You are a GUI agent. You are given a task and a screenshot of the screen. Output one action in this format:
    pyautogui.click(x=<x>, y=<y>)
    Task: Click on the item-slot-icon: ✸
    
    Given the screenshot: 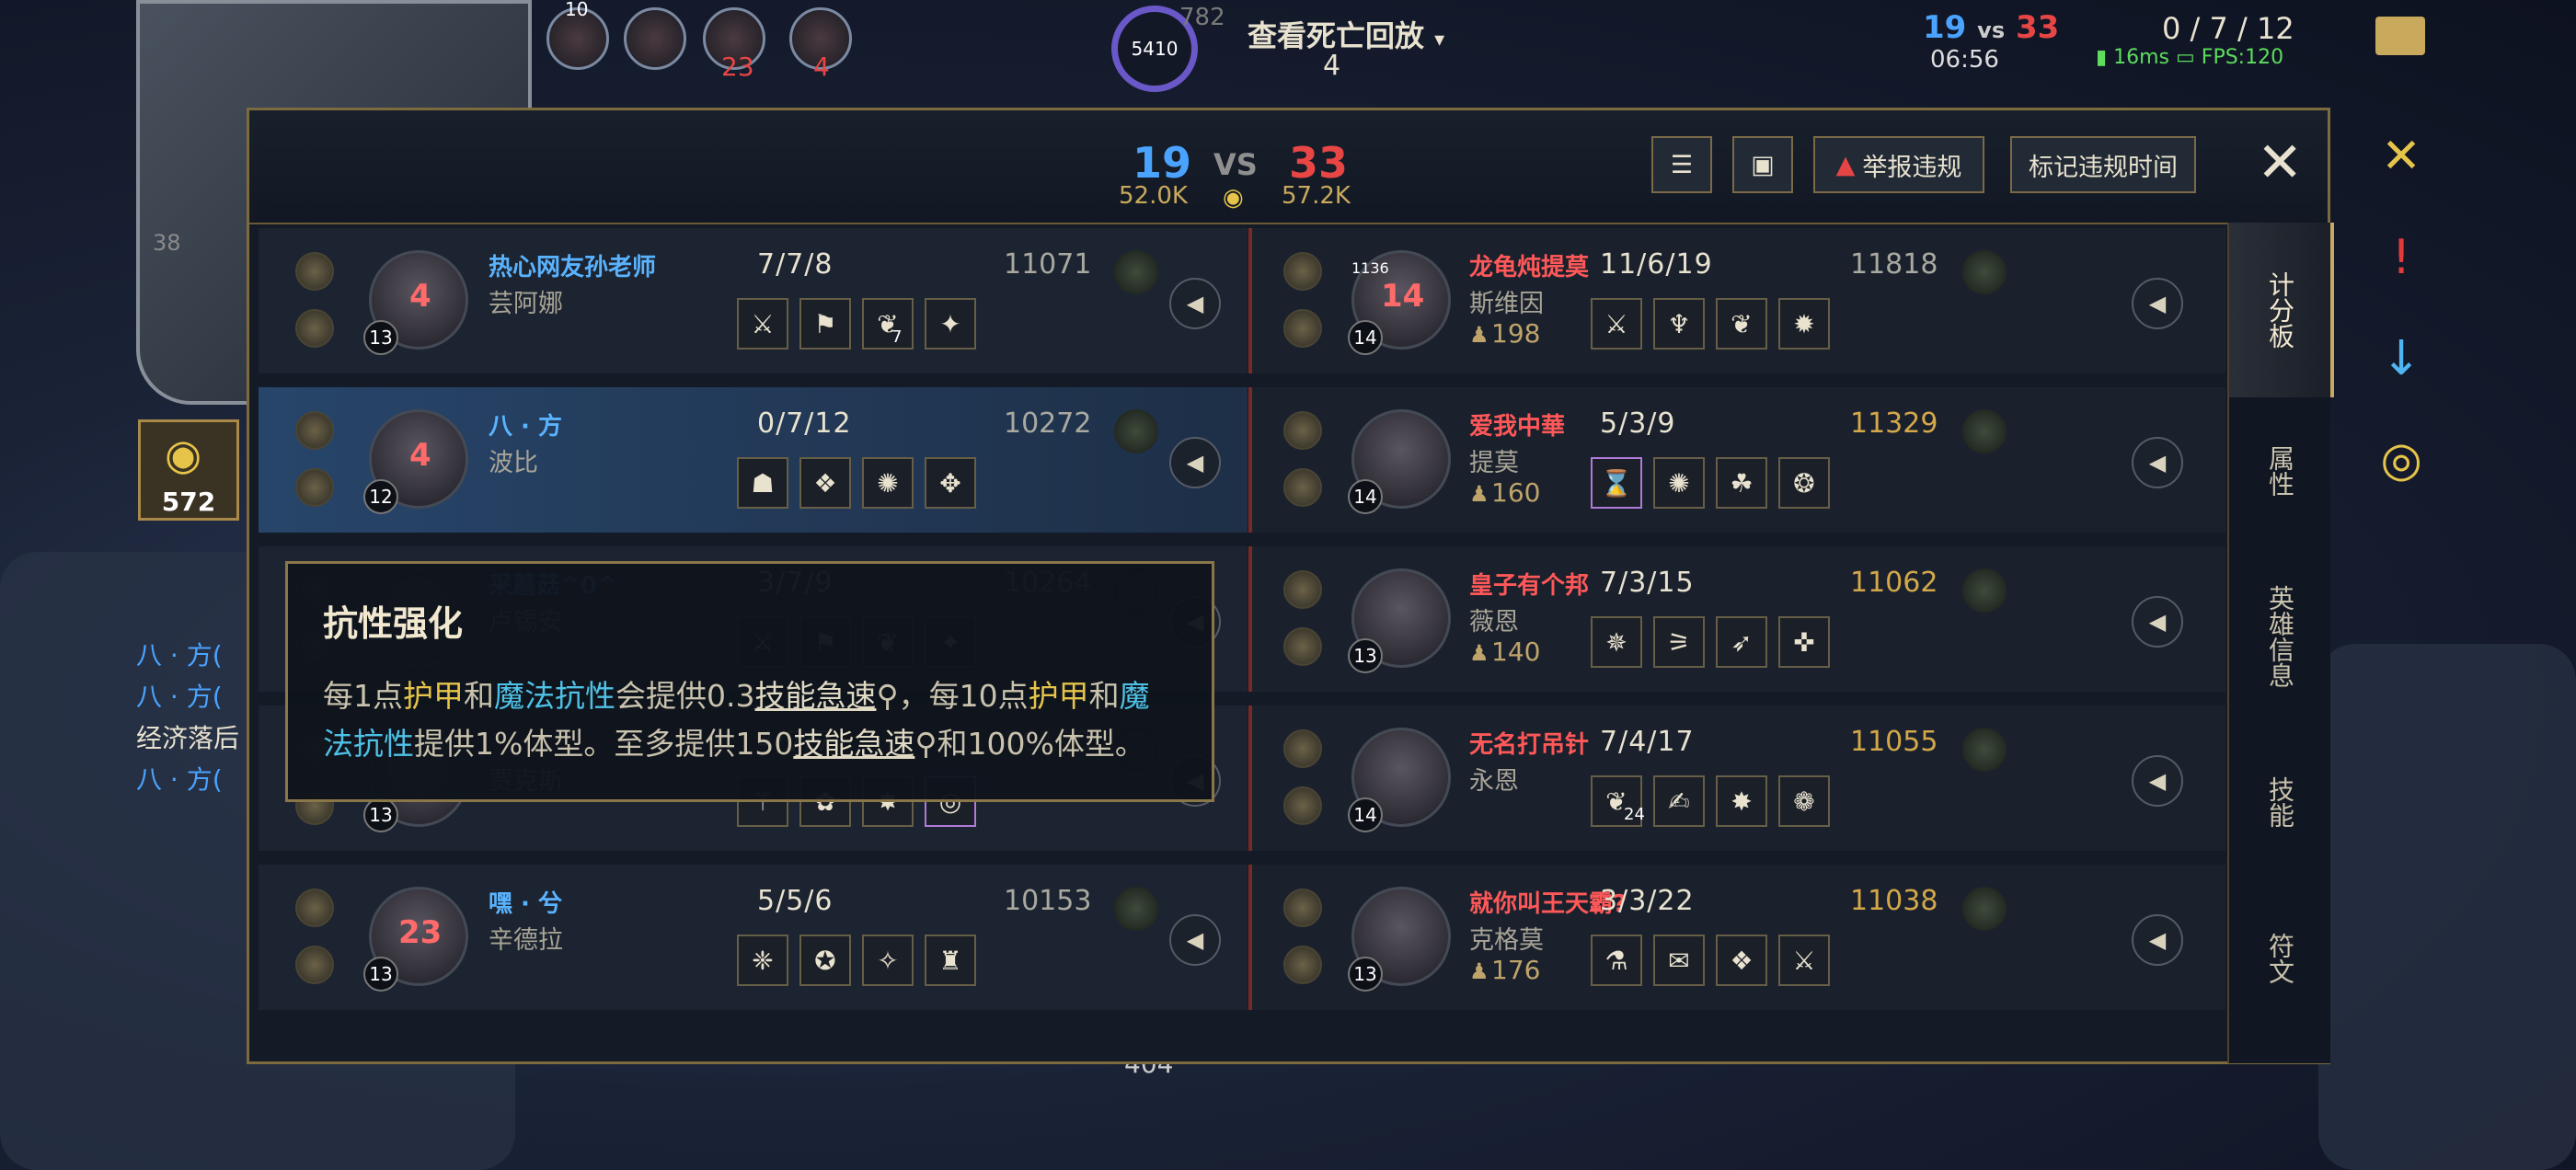 What is the action you would take?
    pyautogui.click(x=1741, y=801)
    